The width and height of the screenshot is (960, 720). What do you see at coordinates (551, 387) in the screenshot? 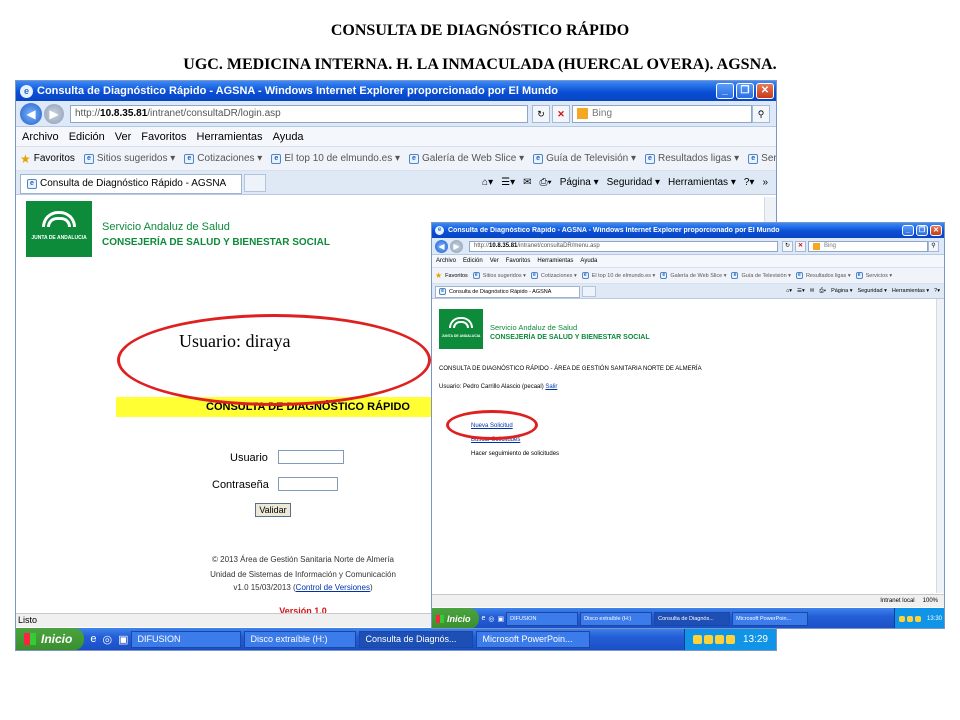
I see `logout-link: Salir` at bounding box center [551, 387].